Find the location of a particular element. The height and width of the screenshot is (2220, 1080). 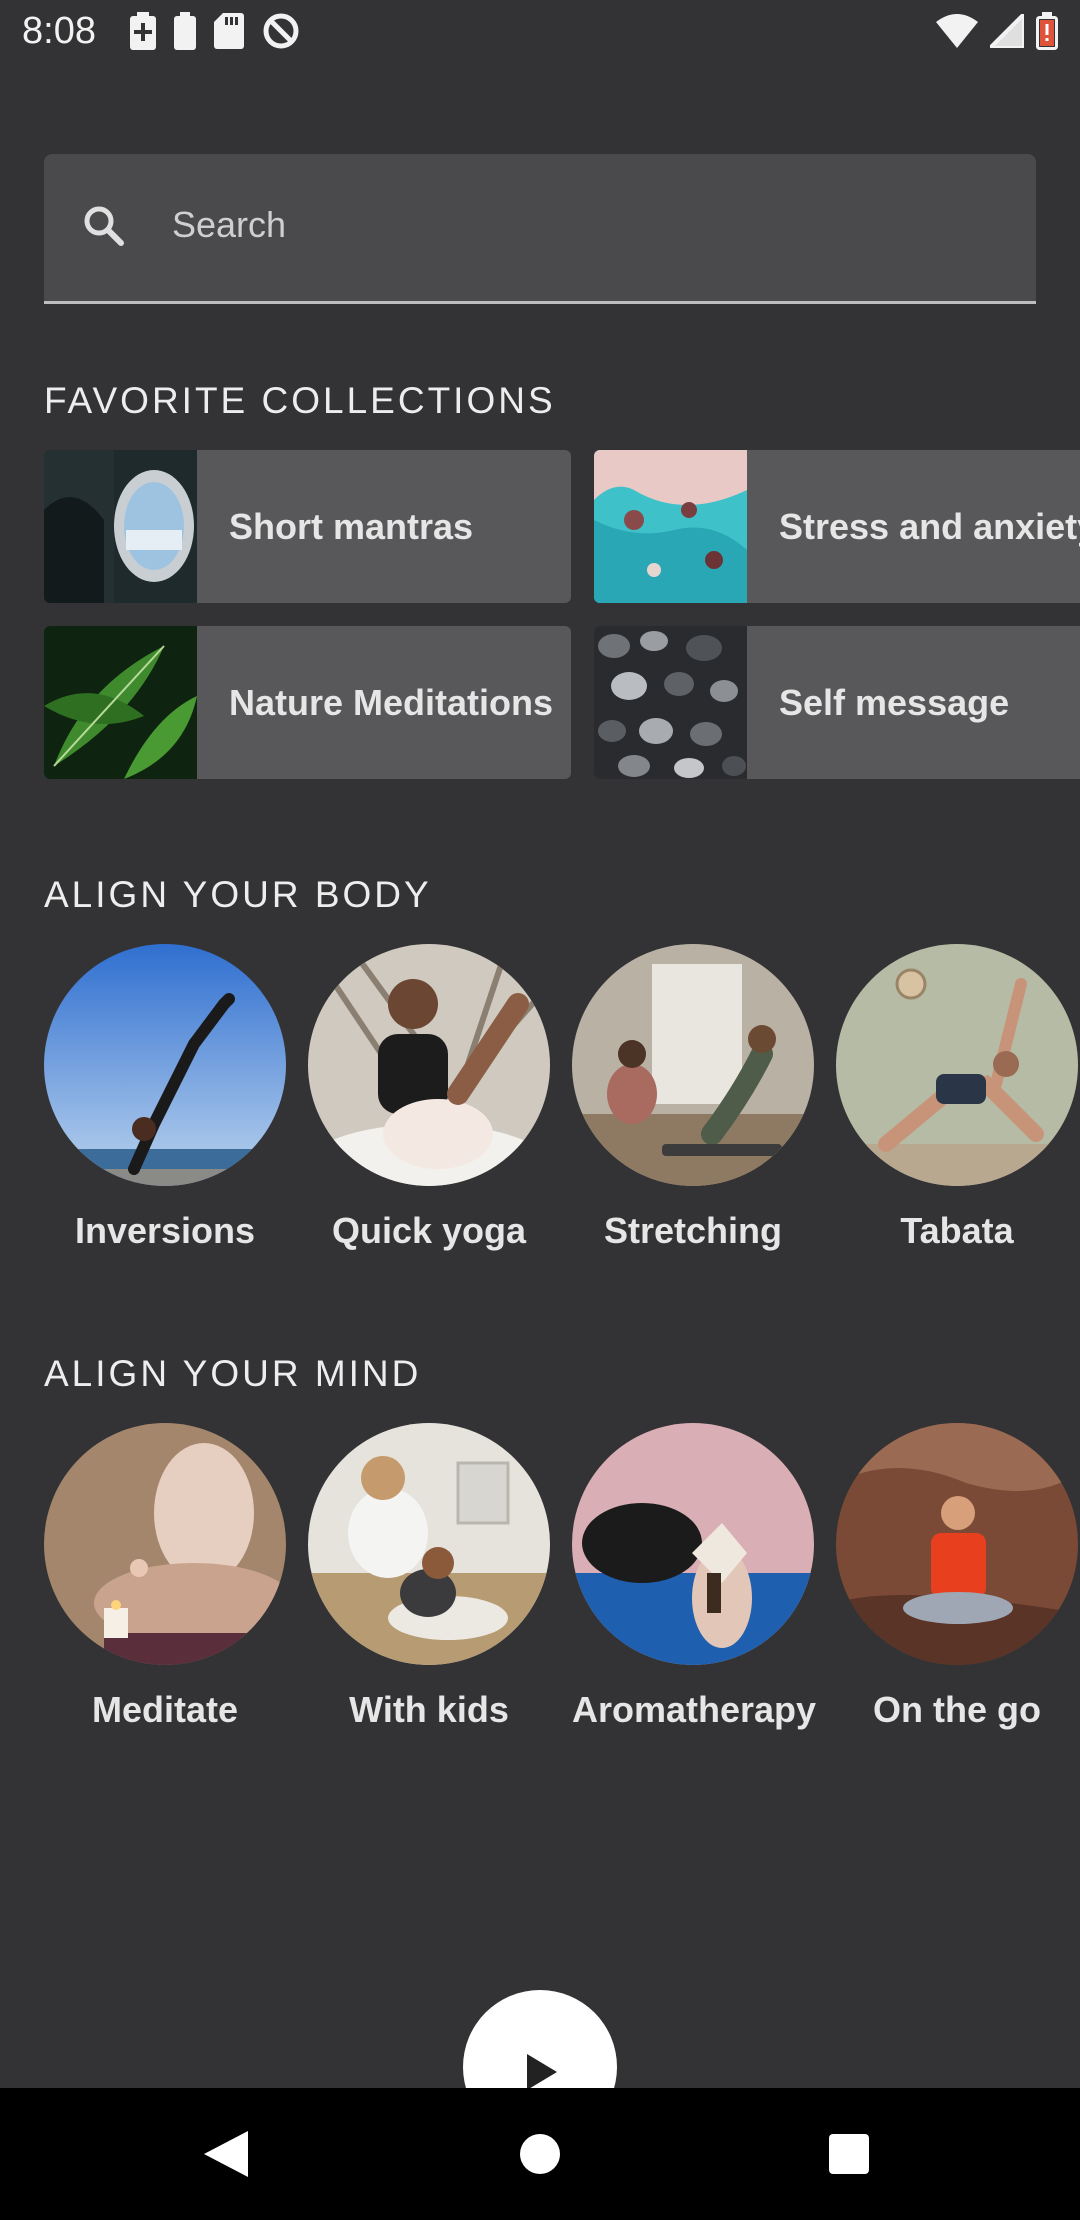

body-item-inversions: Inversions is located at coordinates (165, 1098).